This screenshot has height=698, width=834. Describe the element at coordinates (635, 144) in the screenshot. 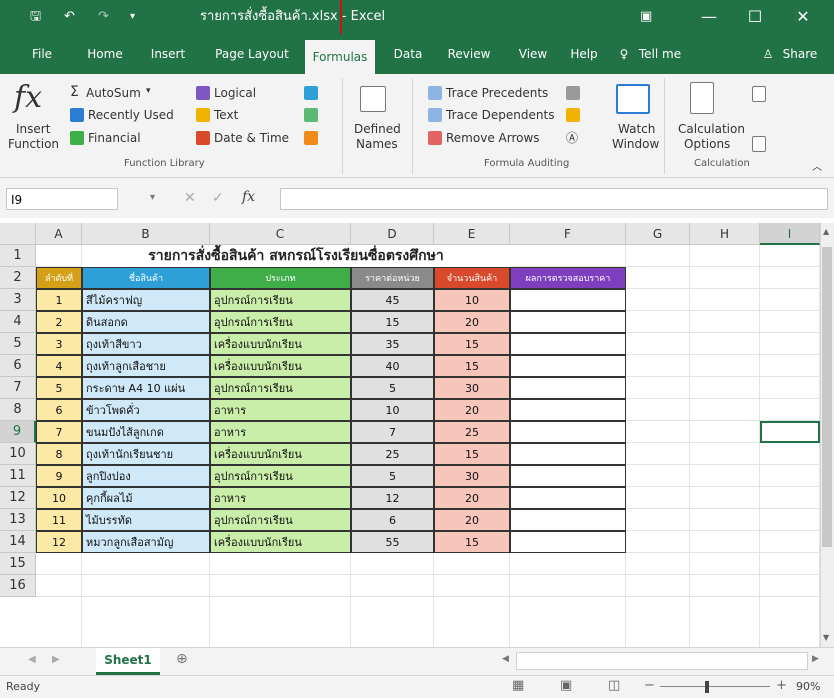

I see `watch-window-label2: Window` at that location.